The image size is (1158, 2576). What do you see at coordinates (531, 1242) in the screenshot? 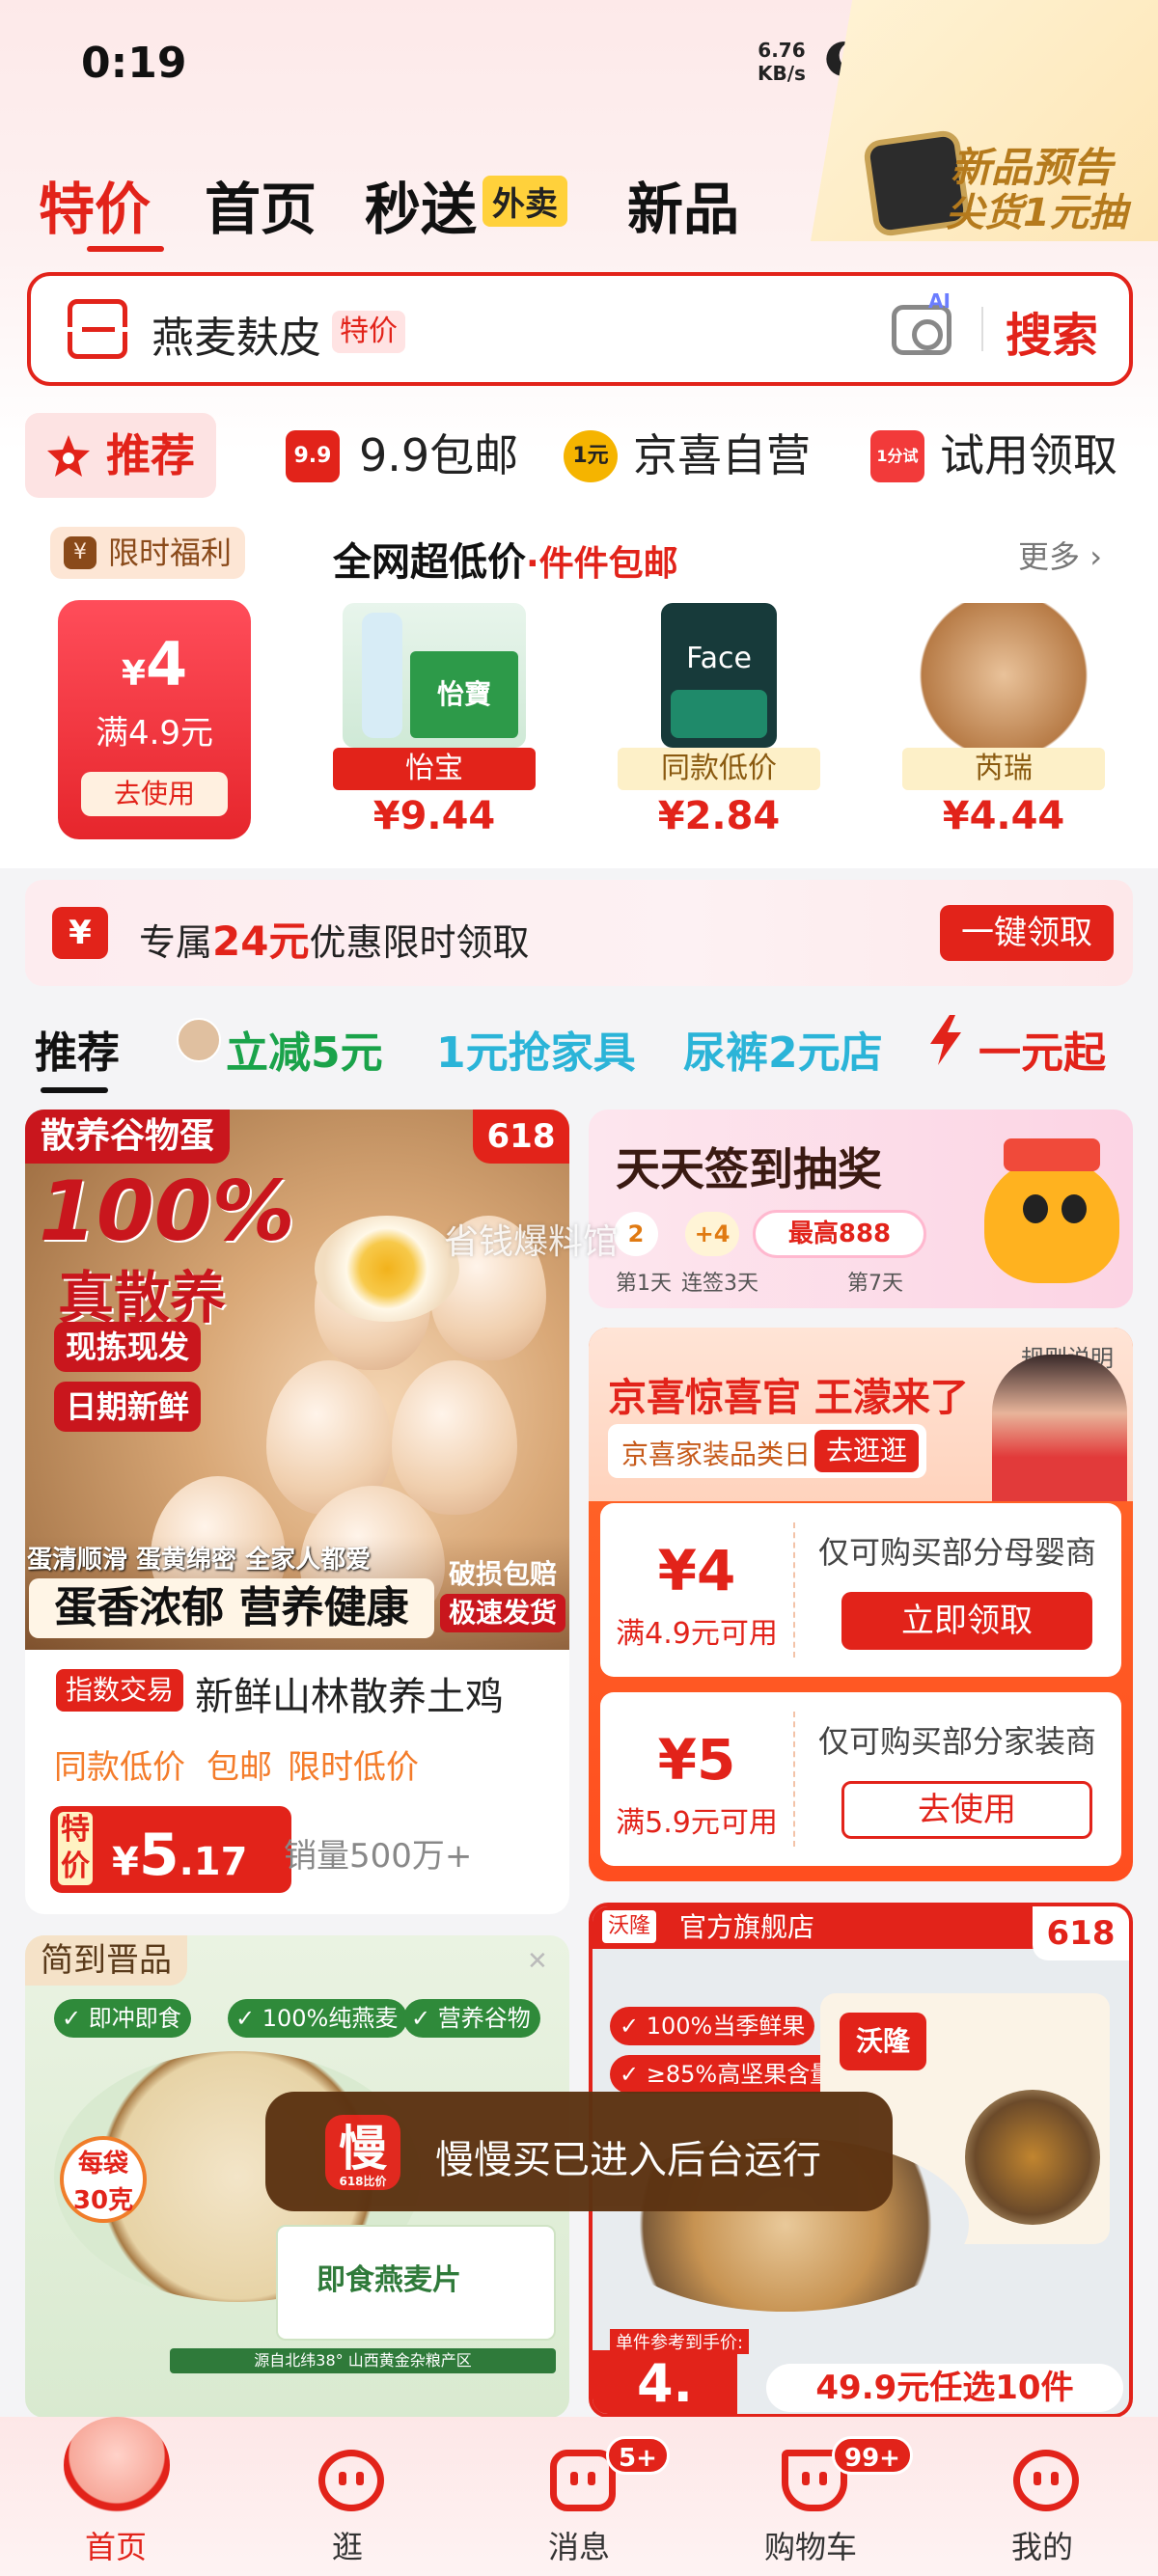
I see `watermark: 省钱爆料馆` at bounding box center [531, 1242].